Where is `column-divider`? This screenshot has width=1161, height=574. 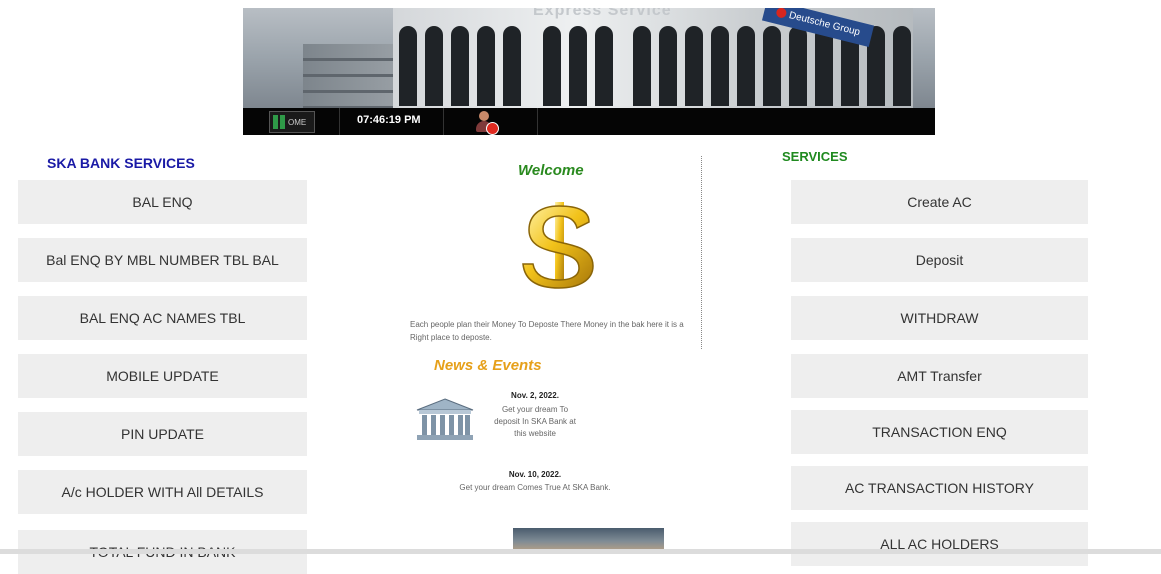 column-divider is located at coordinates (701, 252).